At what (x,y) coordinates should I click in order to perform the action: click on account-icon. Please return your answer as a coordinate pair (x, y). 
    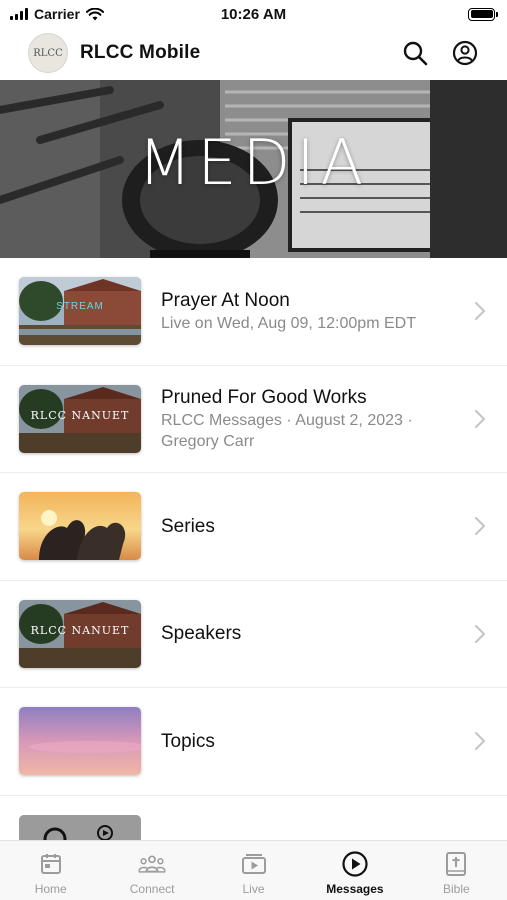
    Looking at the image, I should click on (465, 53).